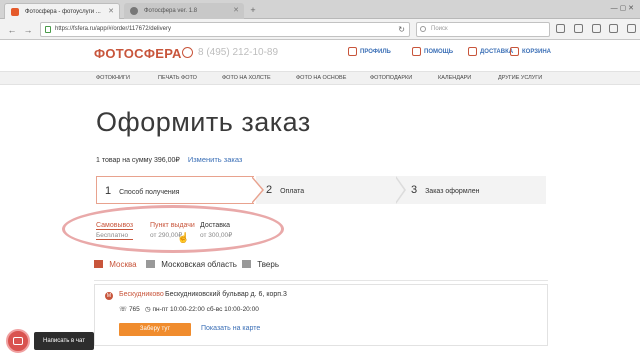  What do you see at coordinates (454, 78) in the screenshot?
I see `menu-item-calendars: КАЛЕНДАРИ` at bounding box center [454, 78].